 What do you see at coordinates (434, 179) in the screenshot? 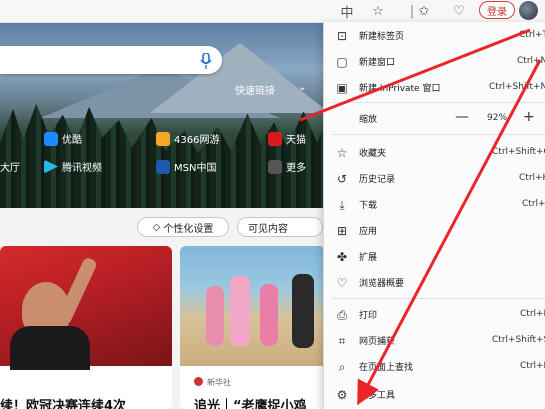
I see `menu-item-history: ↺ 历史记录 Ctrl+H` at bounding box center [434, 179].